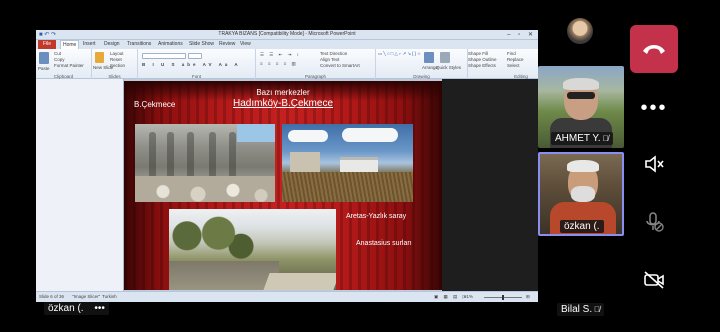 The height and width of the screenshot is (332, 720). I want to click on speaker-off-icon, so click(654, 164).